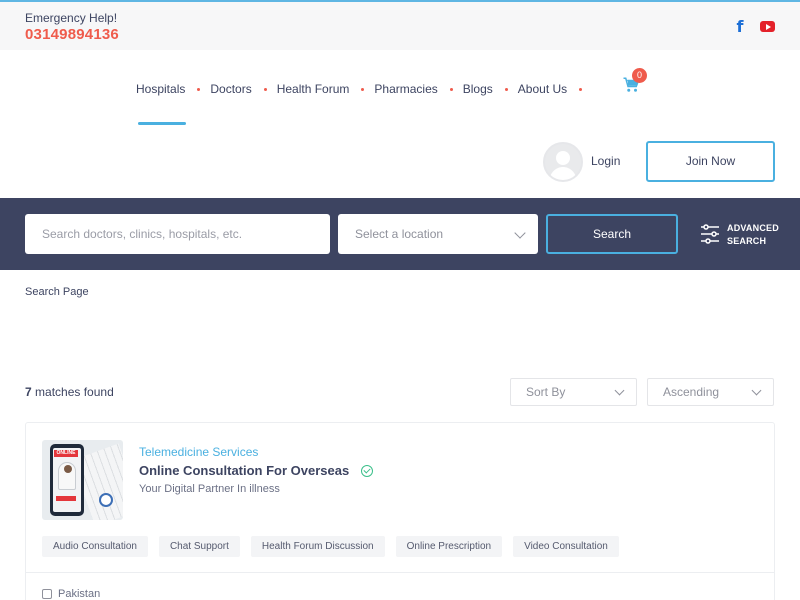  Describe the element at coordinates (449, 546) in the screenshot. I see `service-tag: Online Prescription` at that location.